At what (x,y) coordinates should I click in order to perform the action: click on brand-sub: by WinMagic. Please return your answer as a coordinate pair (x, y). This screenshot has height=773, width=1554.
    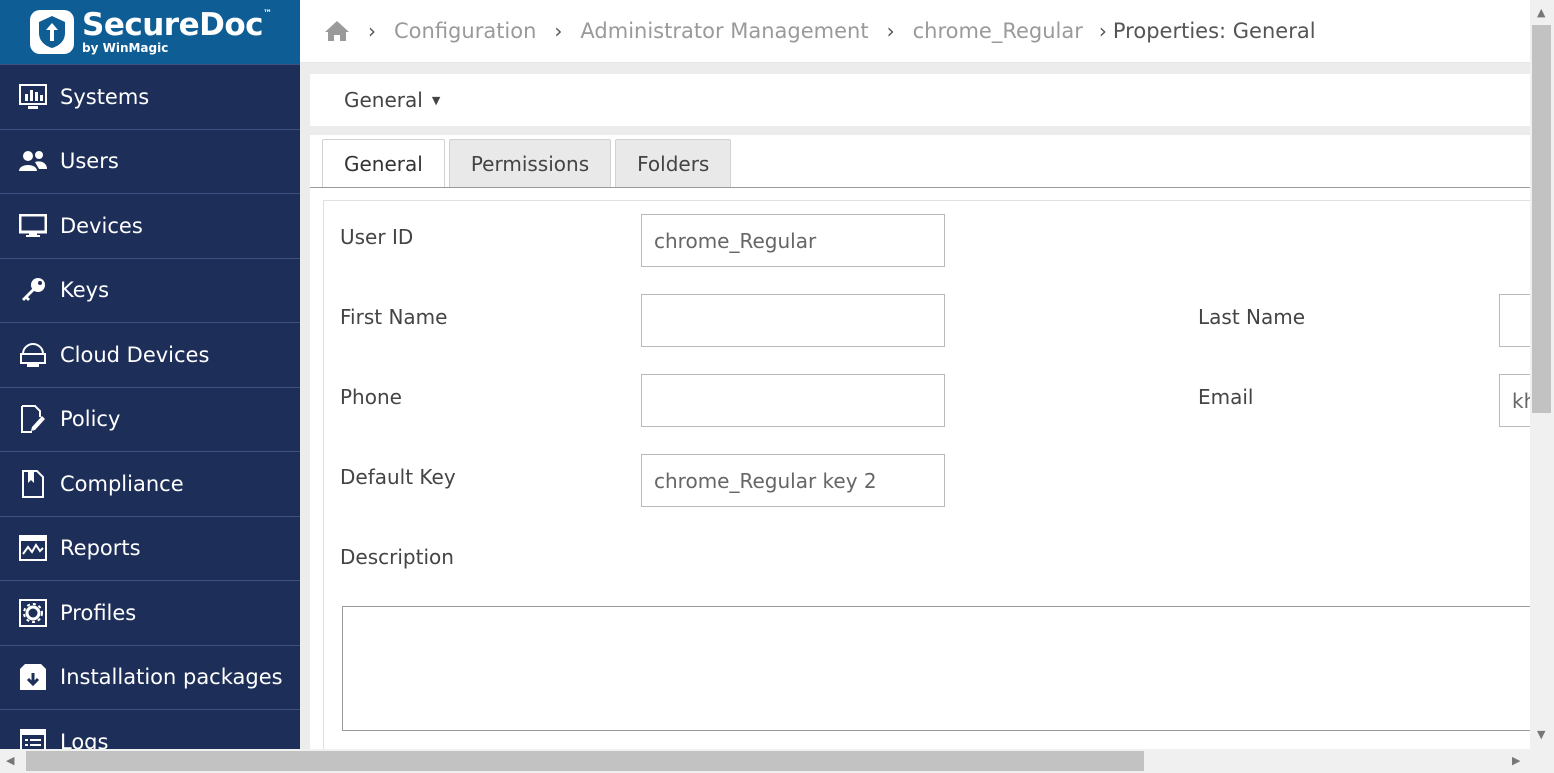
    Looking at the image, I should click on (125, 48).